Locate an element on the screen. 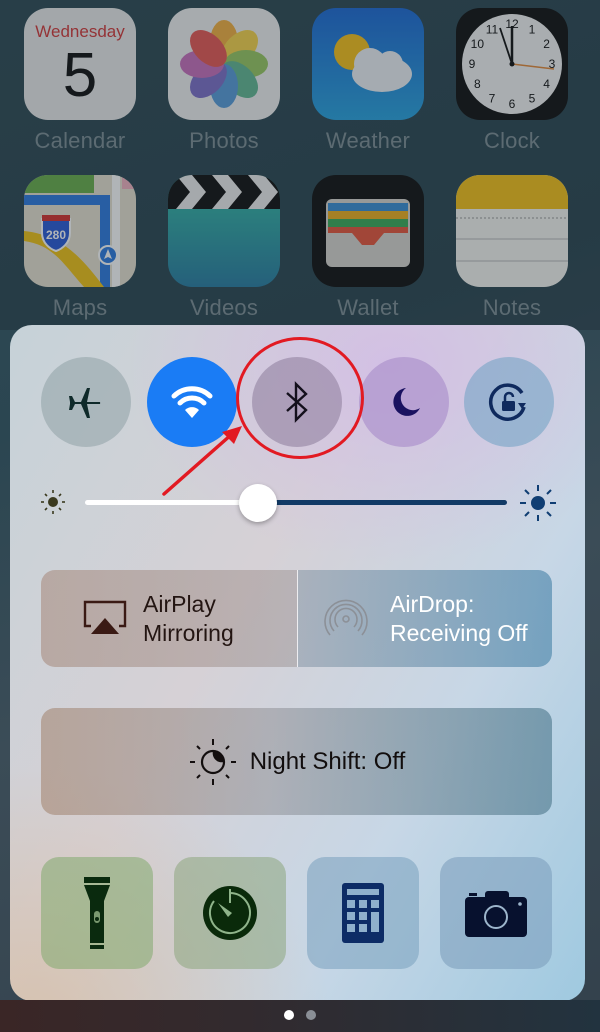 Image resolution: width=600 pixels, height=1032 pixels. rotation-lock-toggle is located at coordinates (509, 402).